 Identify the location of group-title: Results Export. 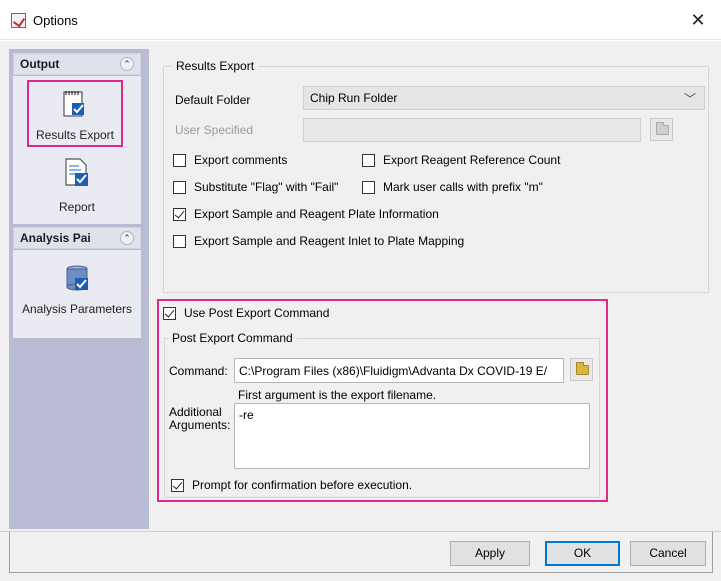
(215, 66).